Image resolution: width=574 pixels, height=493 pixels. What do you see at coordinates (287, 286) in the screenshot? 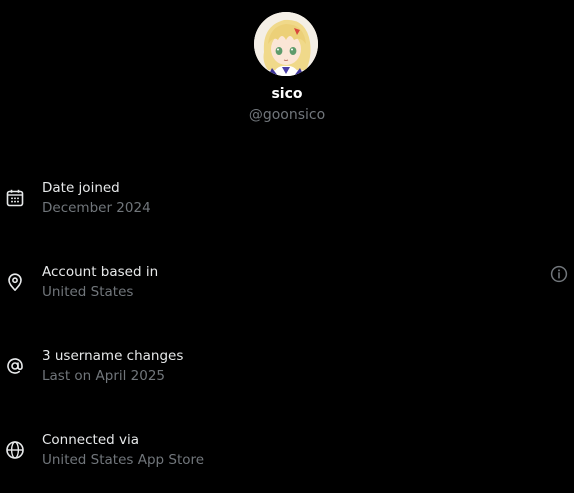
I see `info-row-account-based-in: Account based in United States` at bounding box center [287, 286].